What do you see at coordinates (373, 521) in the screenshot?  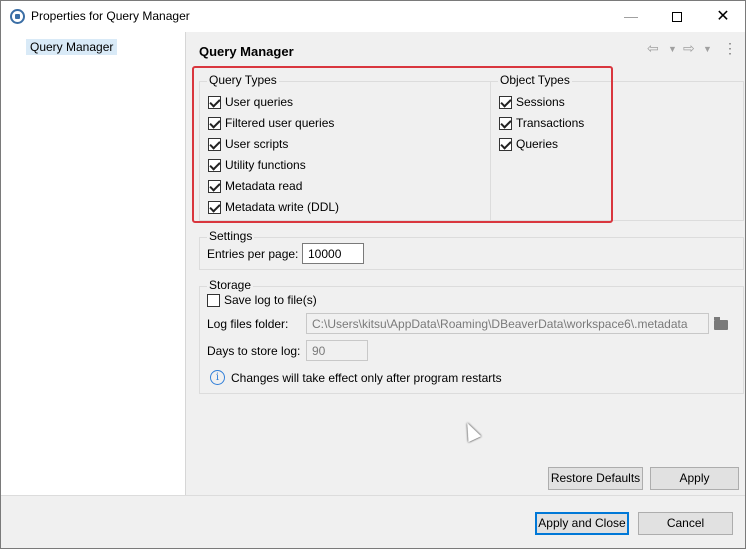 I see `dialog-button-bar: Apply and Close Cancel` at bounding box center [373, 521].